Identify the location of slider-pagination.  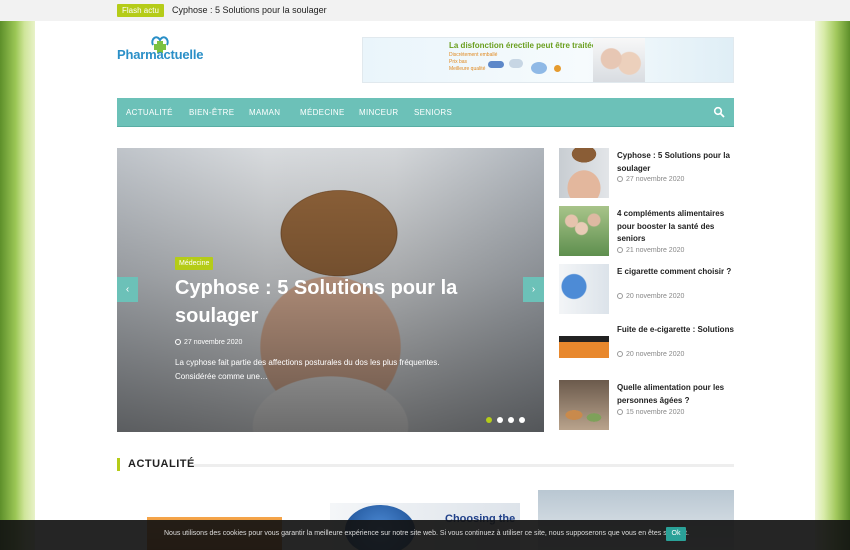
(508, 419).